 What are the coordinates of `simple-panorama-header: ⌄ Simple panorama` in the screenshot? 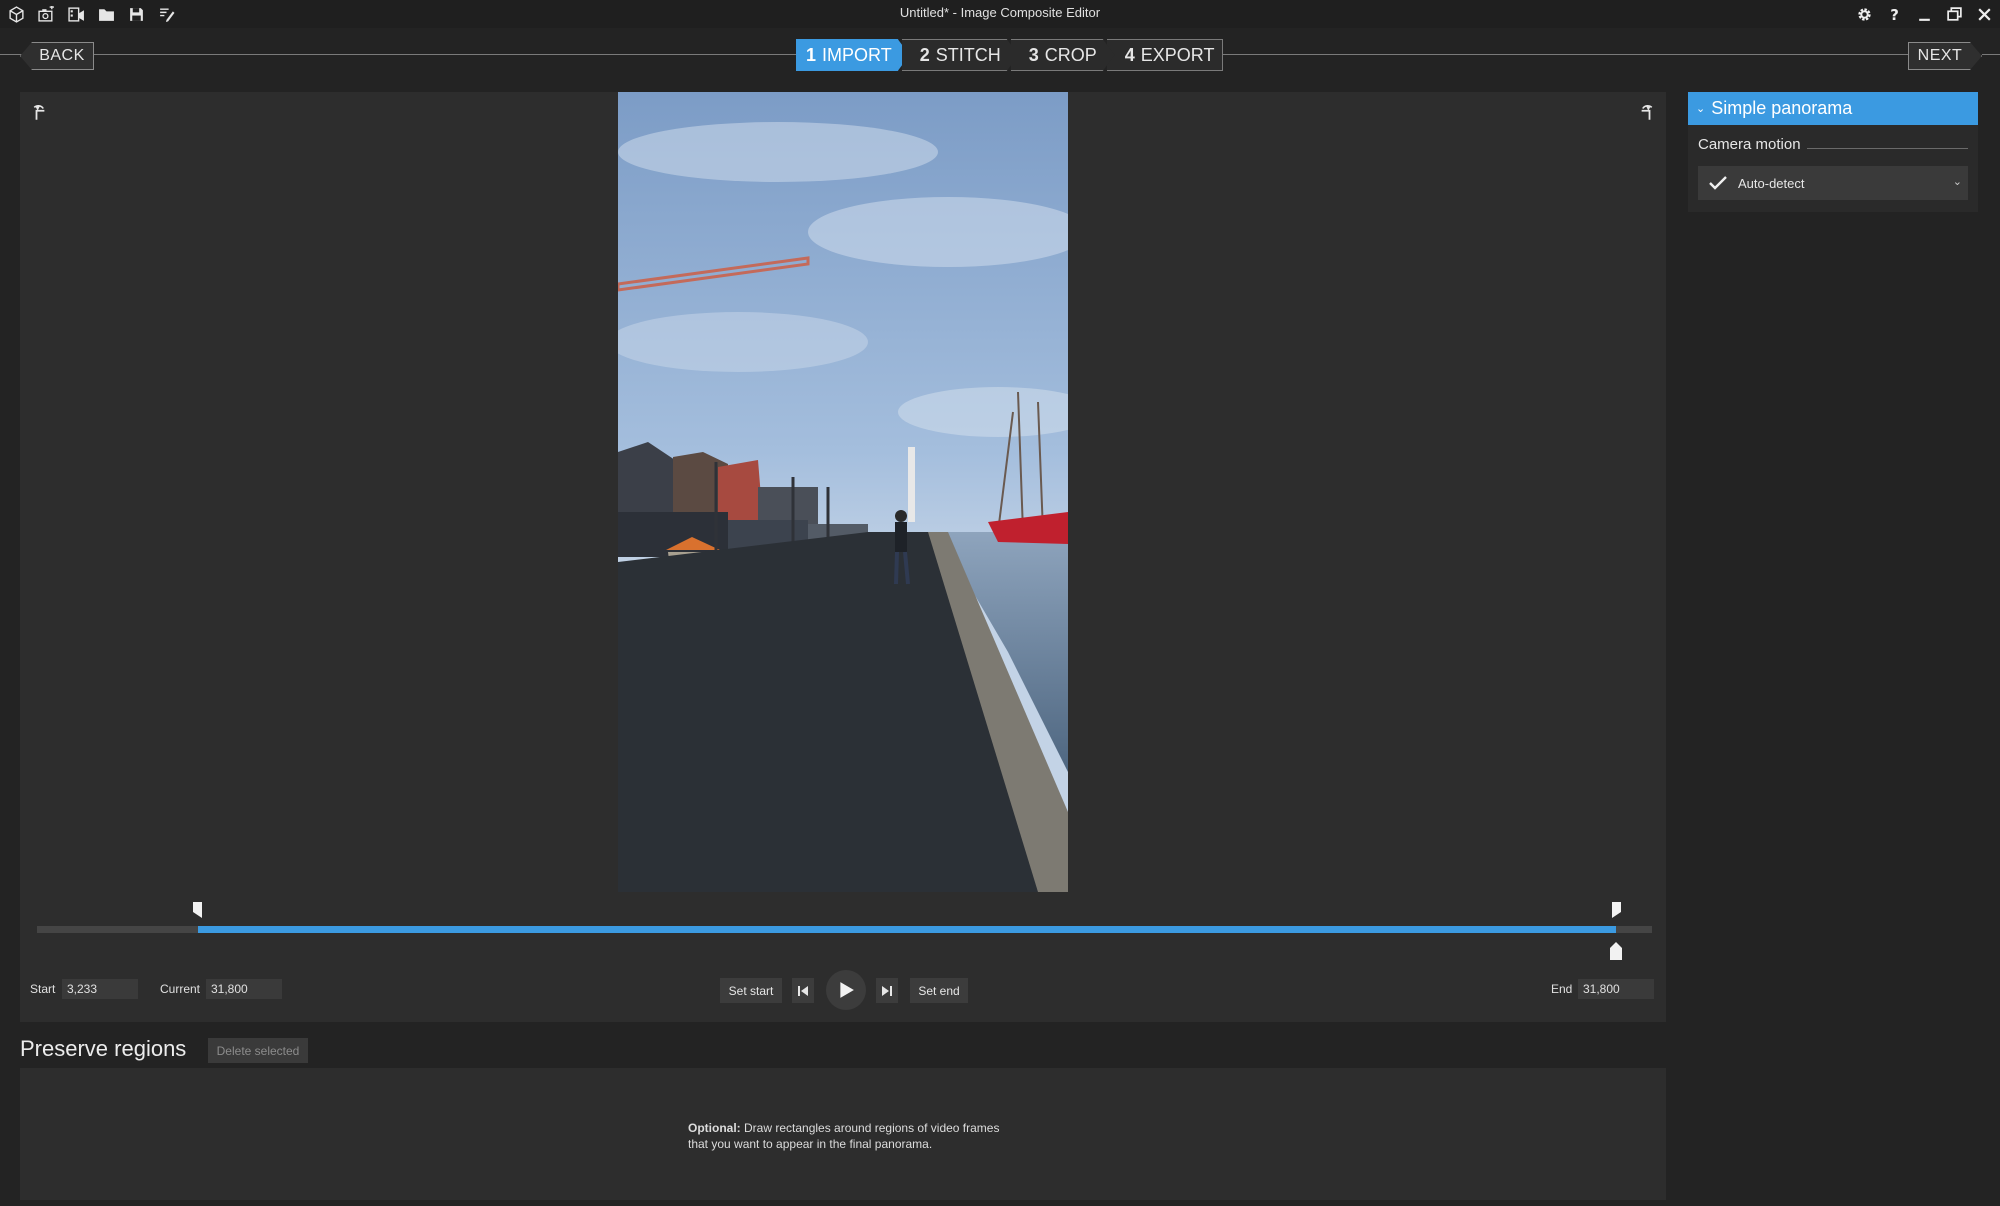 It's located at (1833, 108).